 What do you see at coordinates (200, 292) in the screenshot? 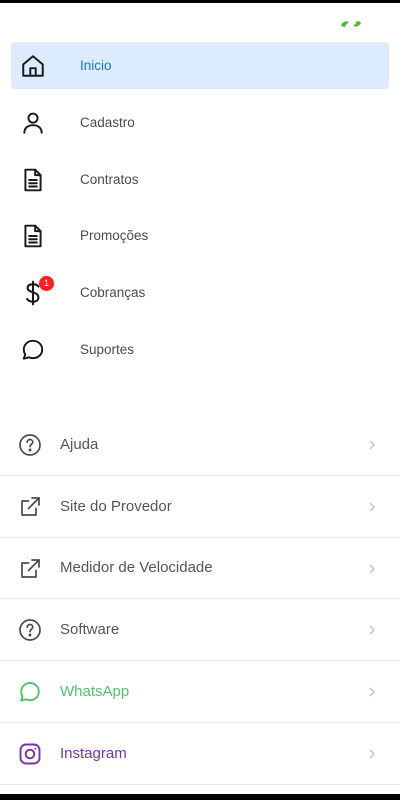
I see `nav-item-cobrancas: 1 Cobranças` at bounding box center [200, 292].